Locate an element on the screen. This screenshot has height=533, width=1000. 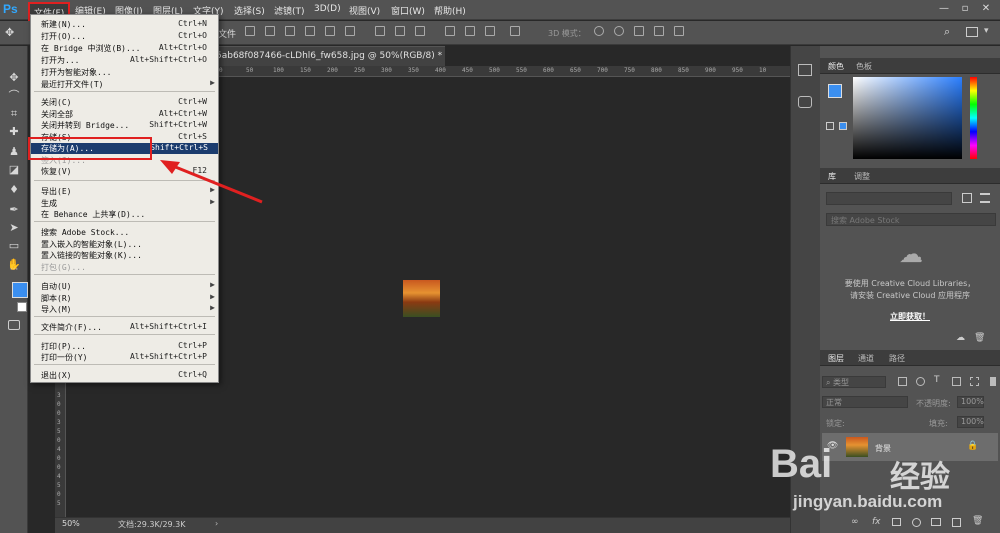
close-button: ✕ is located at coordinates (986, 9).